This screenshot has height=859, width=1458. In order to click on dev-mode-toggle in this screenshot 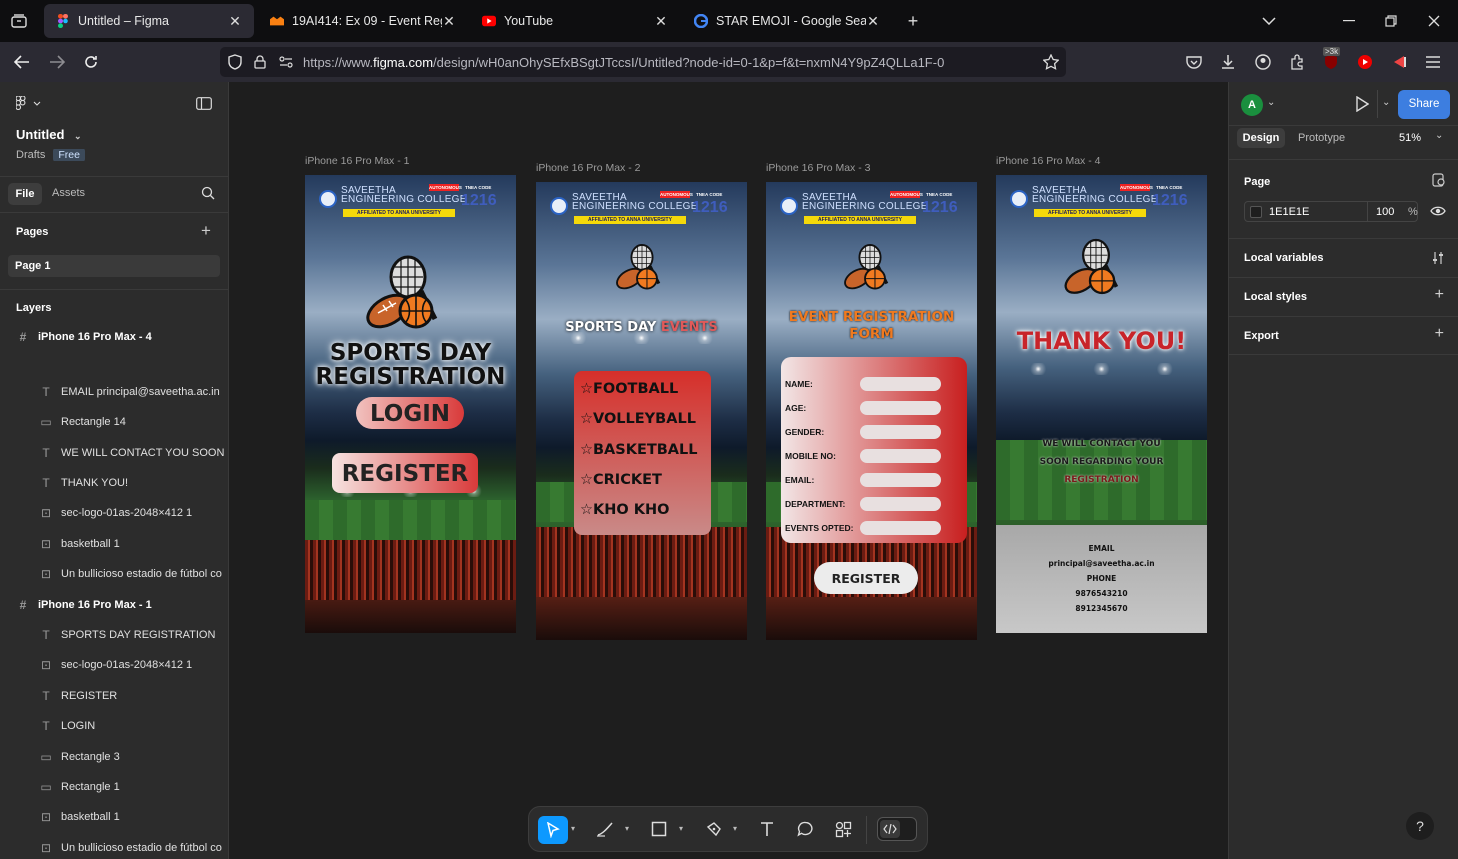, I will do `click(897, 829)`.